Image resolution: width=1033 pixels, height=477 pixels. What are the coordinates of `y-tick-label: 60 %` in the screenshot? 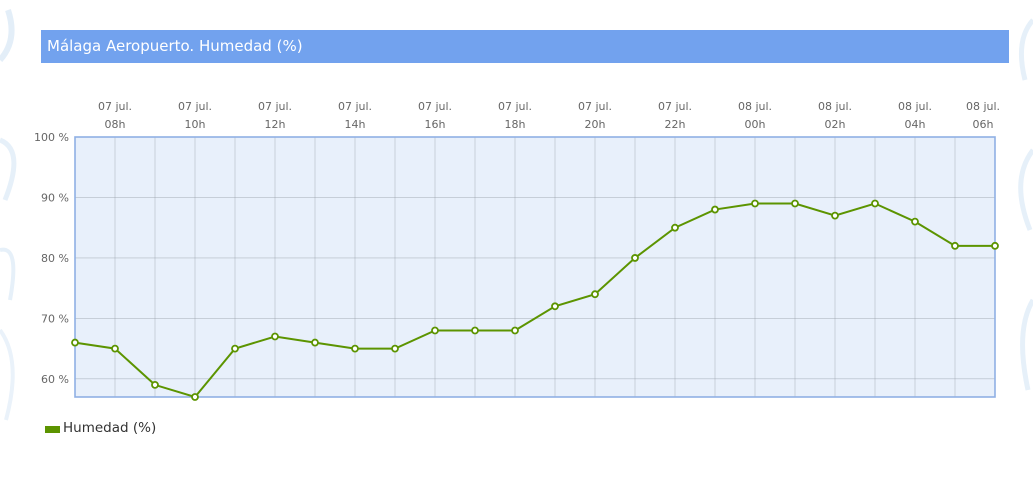 It's located at (55, 379).